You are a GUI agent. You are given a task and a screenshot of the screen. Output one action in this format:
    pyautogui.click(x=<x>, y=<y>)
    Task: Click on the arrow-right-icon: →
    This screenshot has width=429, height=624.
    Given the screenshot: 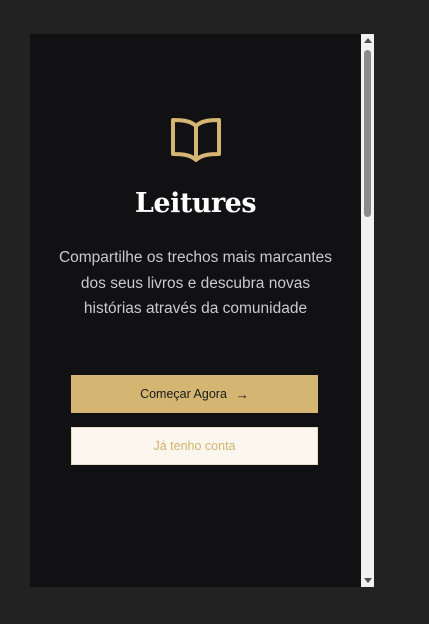 What is the action you would take?
    pyautogui.click(x=242, y=394)
    